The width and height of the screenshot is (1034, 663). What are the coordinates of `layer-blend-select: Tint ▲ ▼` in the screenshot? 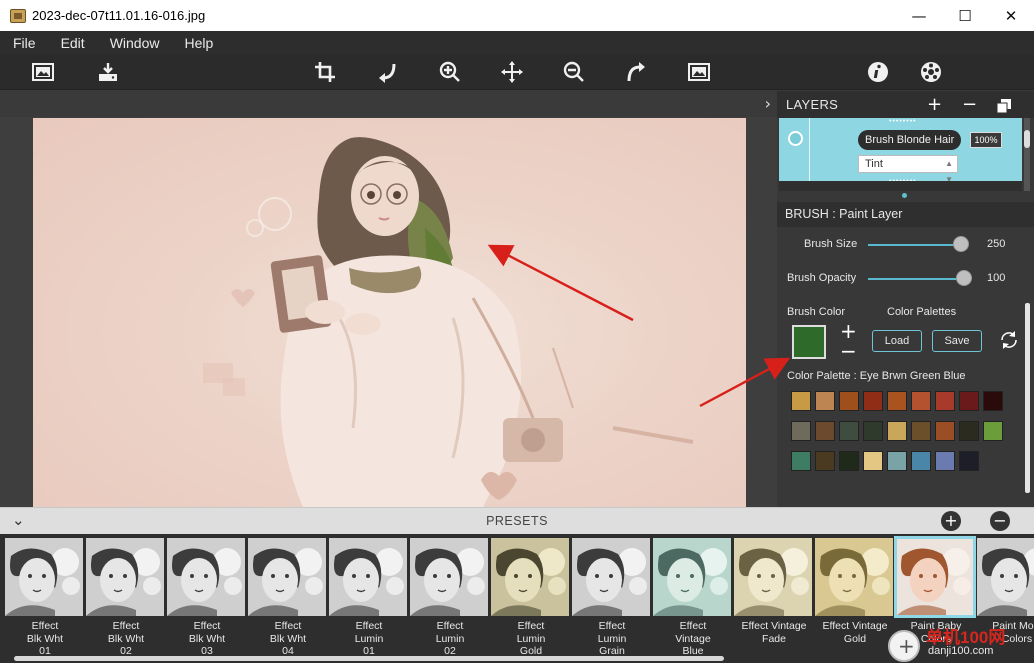 It's located at (908, 169).